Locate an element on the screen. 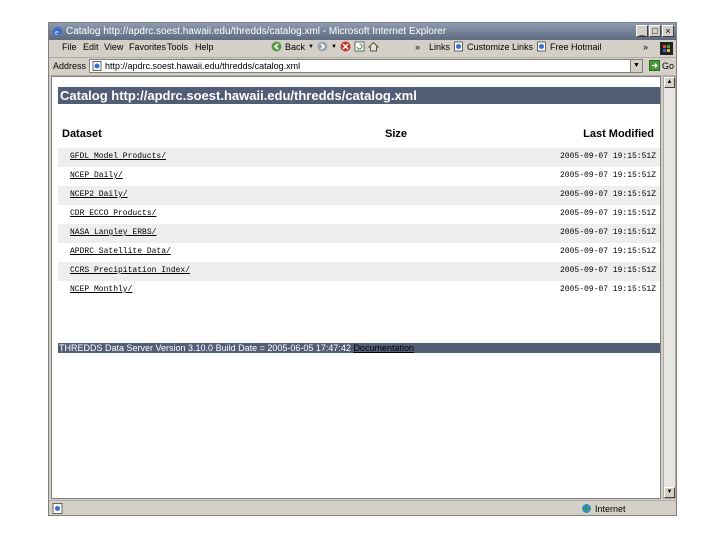  links-chevron: » is located at coordinates (645, 47).